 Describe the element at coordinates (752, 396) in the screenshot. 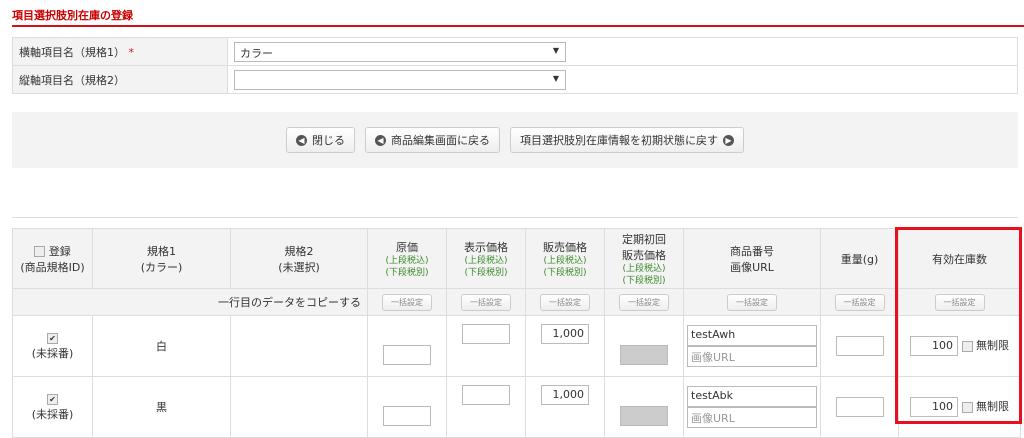

I see `product-code-input: testAbk` at that location.